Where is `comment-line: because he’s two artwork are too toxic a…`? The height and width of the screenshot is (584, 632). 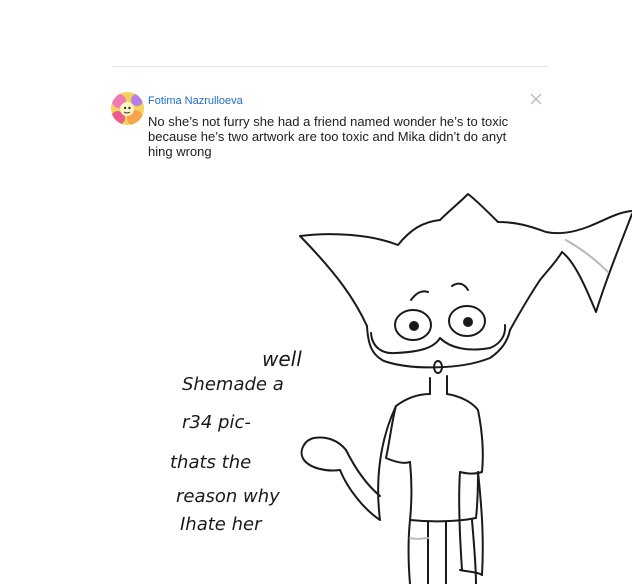
comment-line: because he’s two artwork are too toxic a… is located at coordinates (327, 136).